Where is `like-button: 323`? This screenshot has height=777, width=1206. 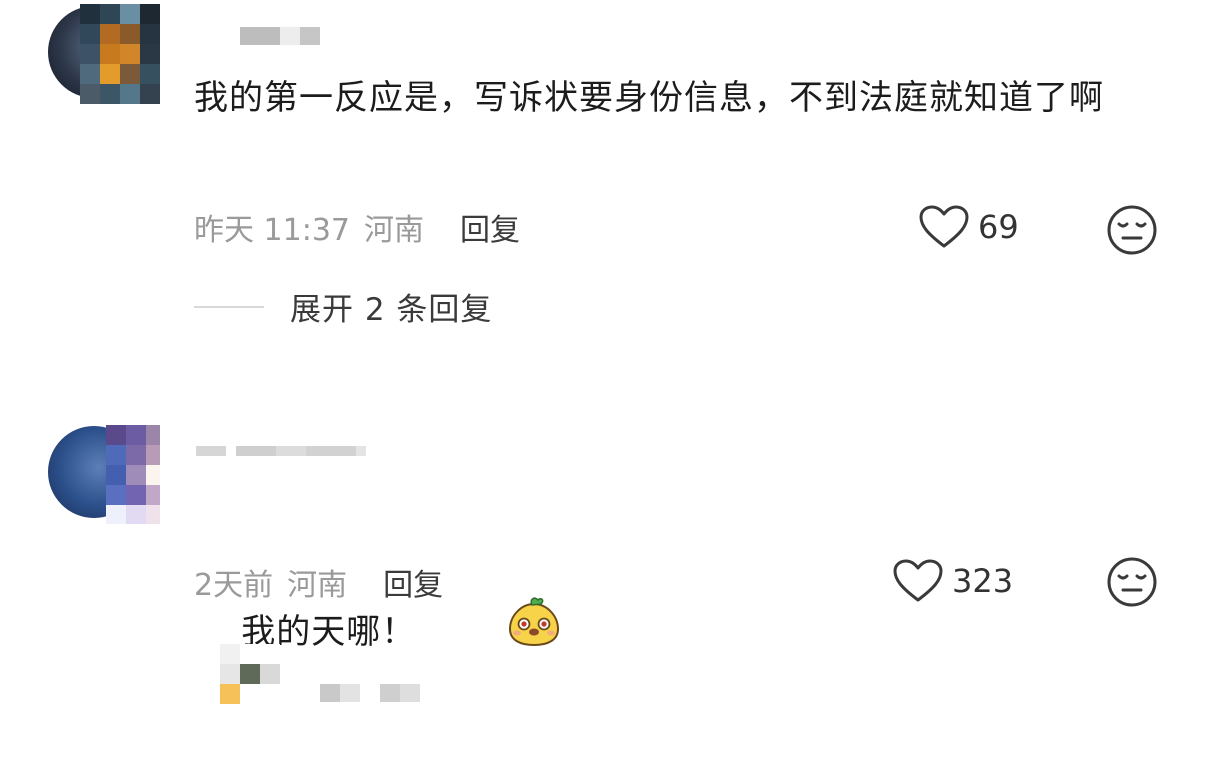 like-button: 323 is located at coordinates (952, 581).